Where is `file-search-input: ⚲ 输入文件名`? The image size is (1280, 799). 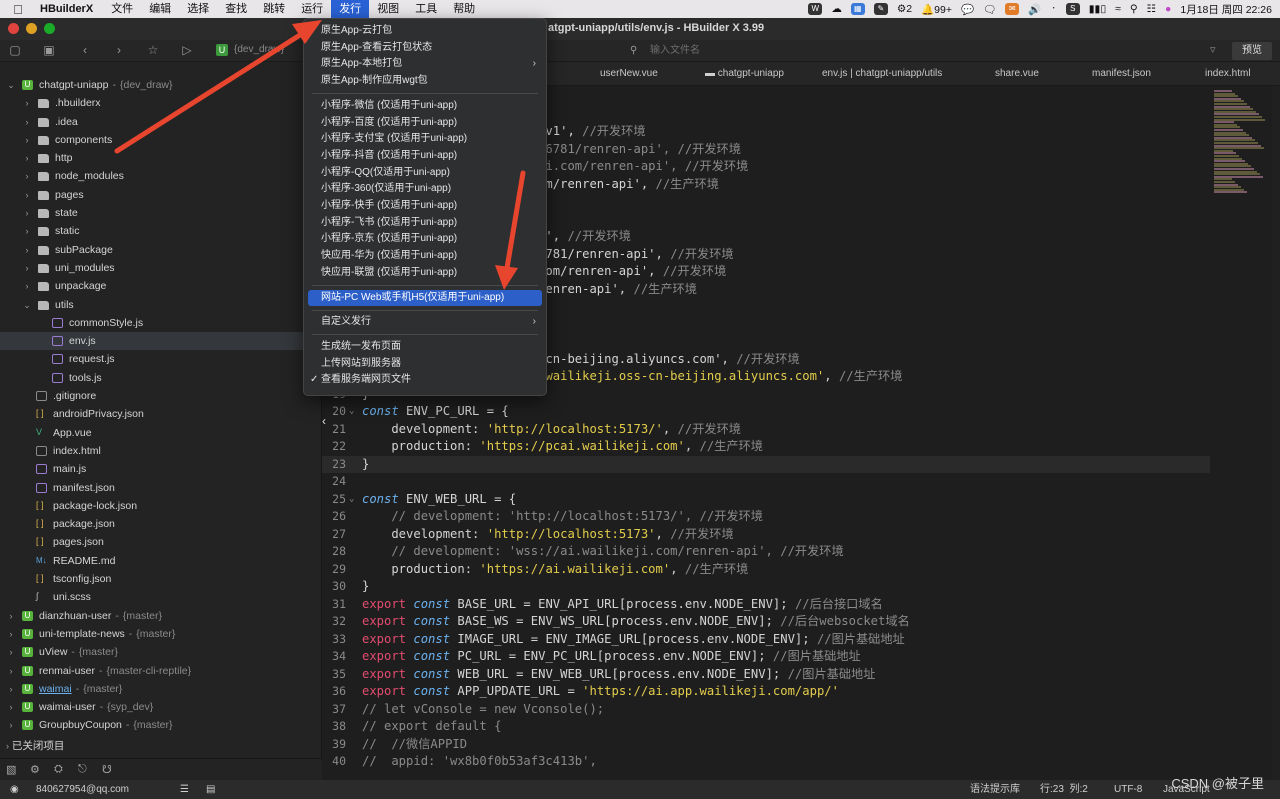 file-search-input: ⚲ 输入文件名 is located at coordinates (906, 51).